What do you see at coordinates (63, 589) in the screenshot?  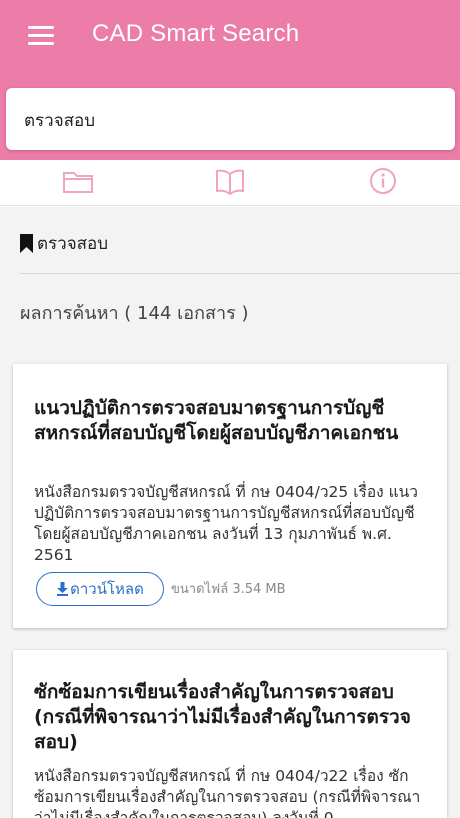 I see `download-icon` at bounding box center [63, 589].